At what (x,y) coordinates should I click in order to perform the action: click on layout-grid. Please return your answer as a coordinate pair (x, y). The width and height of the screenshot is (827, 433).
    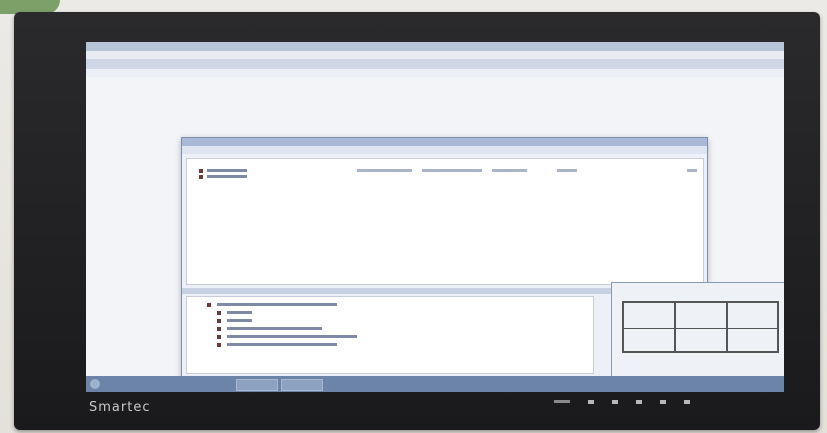
    Looking at the image, I should click on (700, 327).